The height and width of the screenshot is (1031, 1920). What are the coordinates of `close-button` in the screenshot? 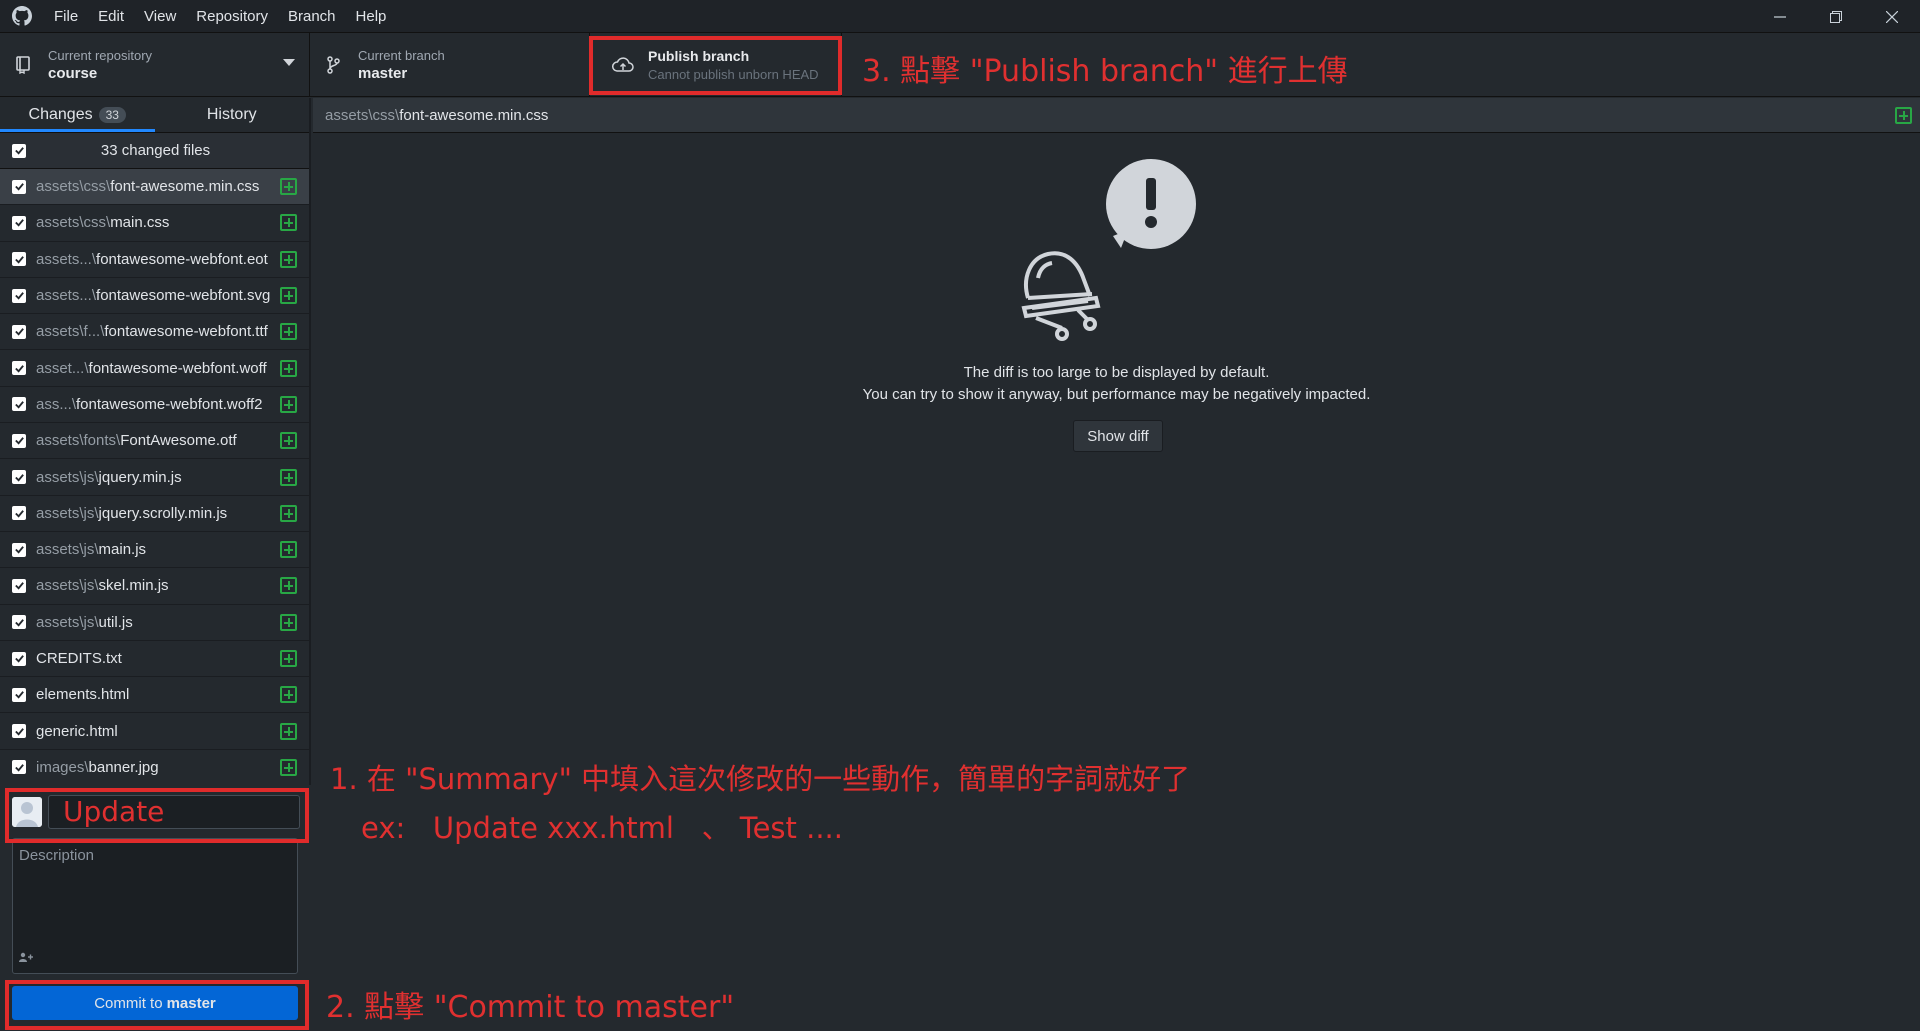 It's located at (1892, 16).